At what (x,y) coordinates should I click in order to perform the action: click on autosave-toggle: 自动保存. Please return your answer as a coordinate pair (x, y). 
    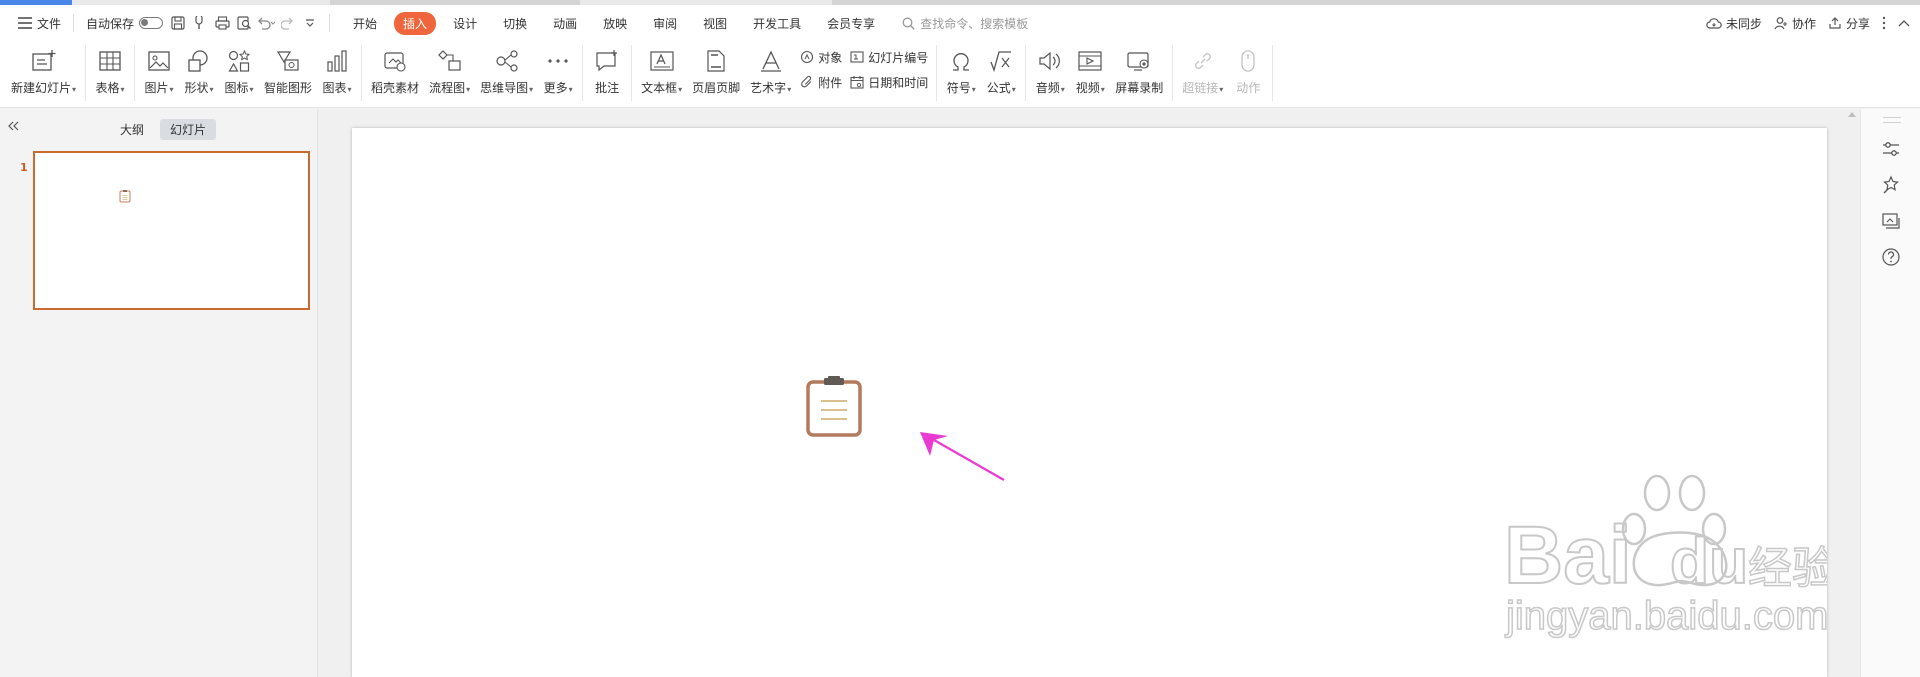
    Looking at the image, I should click on (124, 23).